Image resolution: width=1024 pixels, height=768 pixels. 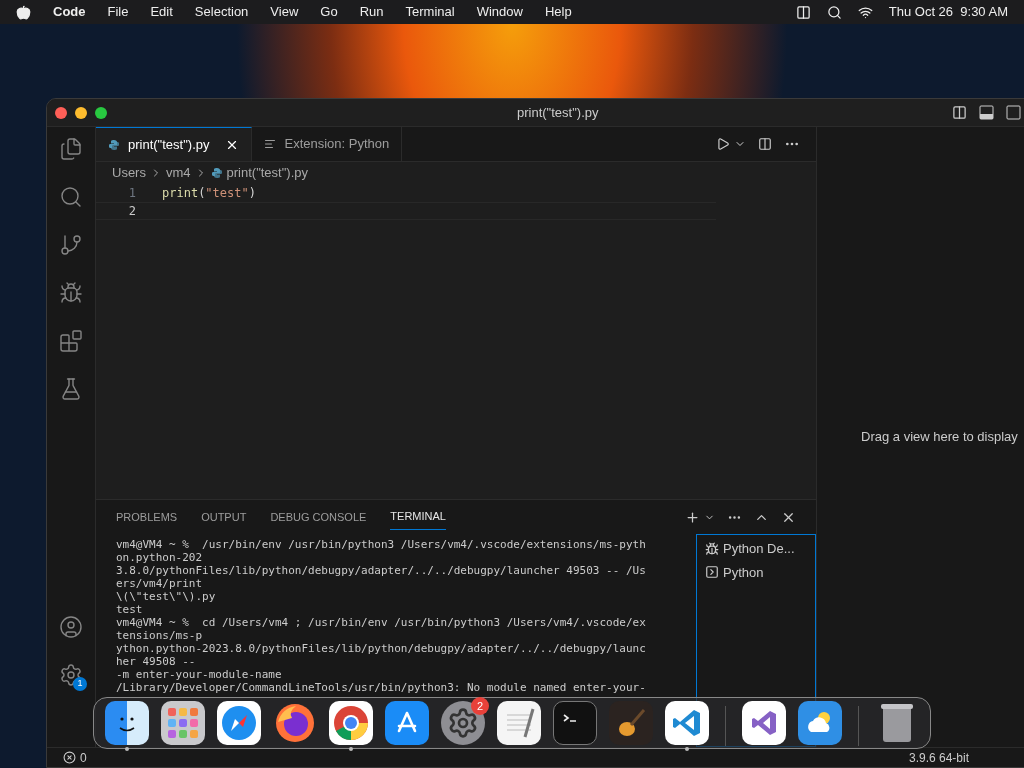 I want to click on terminal-line: /Library/Developer/CommandLineTools/usr/bin/python3: No module named enter-your-, so click(x=381, y=687).